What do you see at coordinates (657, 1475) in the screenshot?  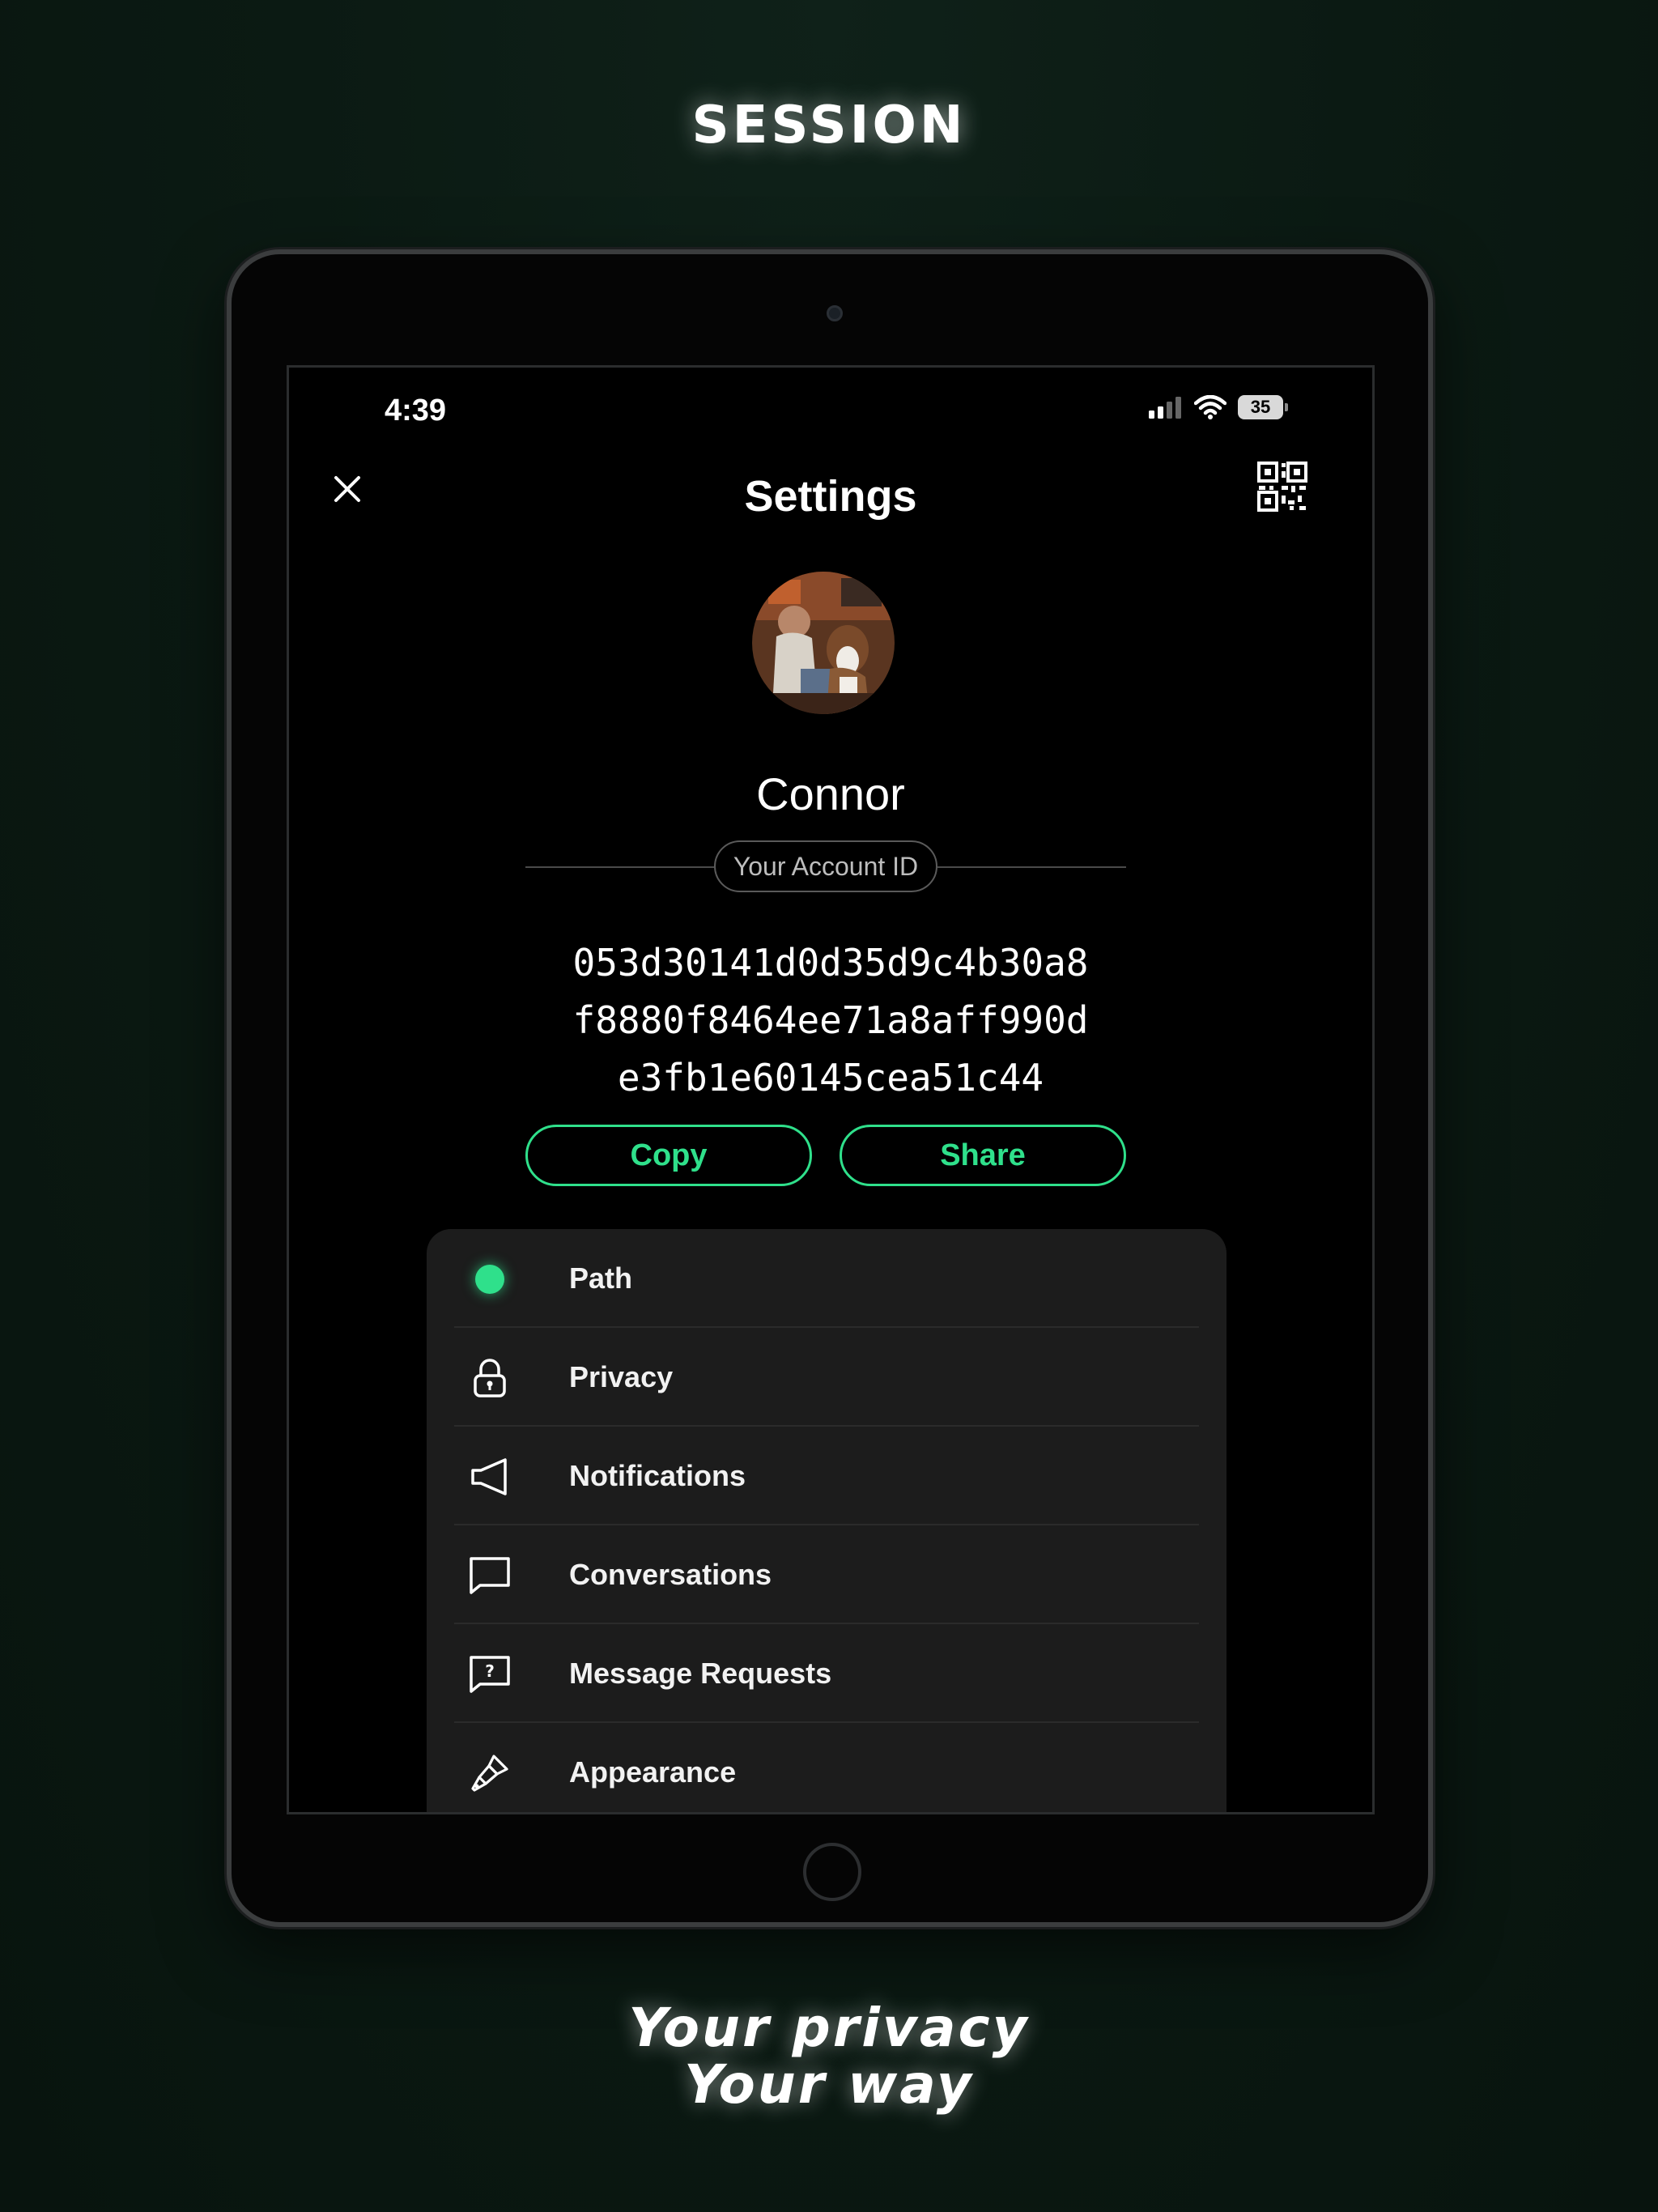 I see `settings-item-label: Notifications` at bounding box center [657, 1475].